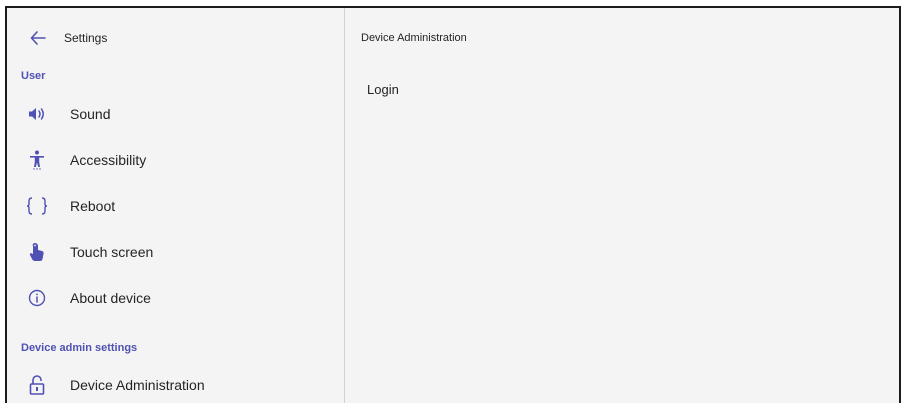  Describe the element at coordinates (33, 76) in the screenshot. I see `section-label-user: User` at that location.